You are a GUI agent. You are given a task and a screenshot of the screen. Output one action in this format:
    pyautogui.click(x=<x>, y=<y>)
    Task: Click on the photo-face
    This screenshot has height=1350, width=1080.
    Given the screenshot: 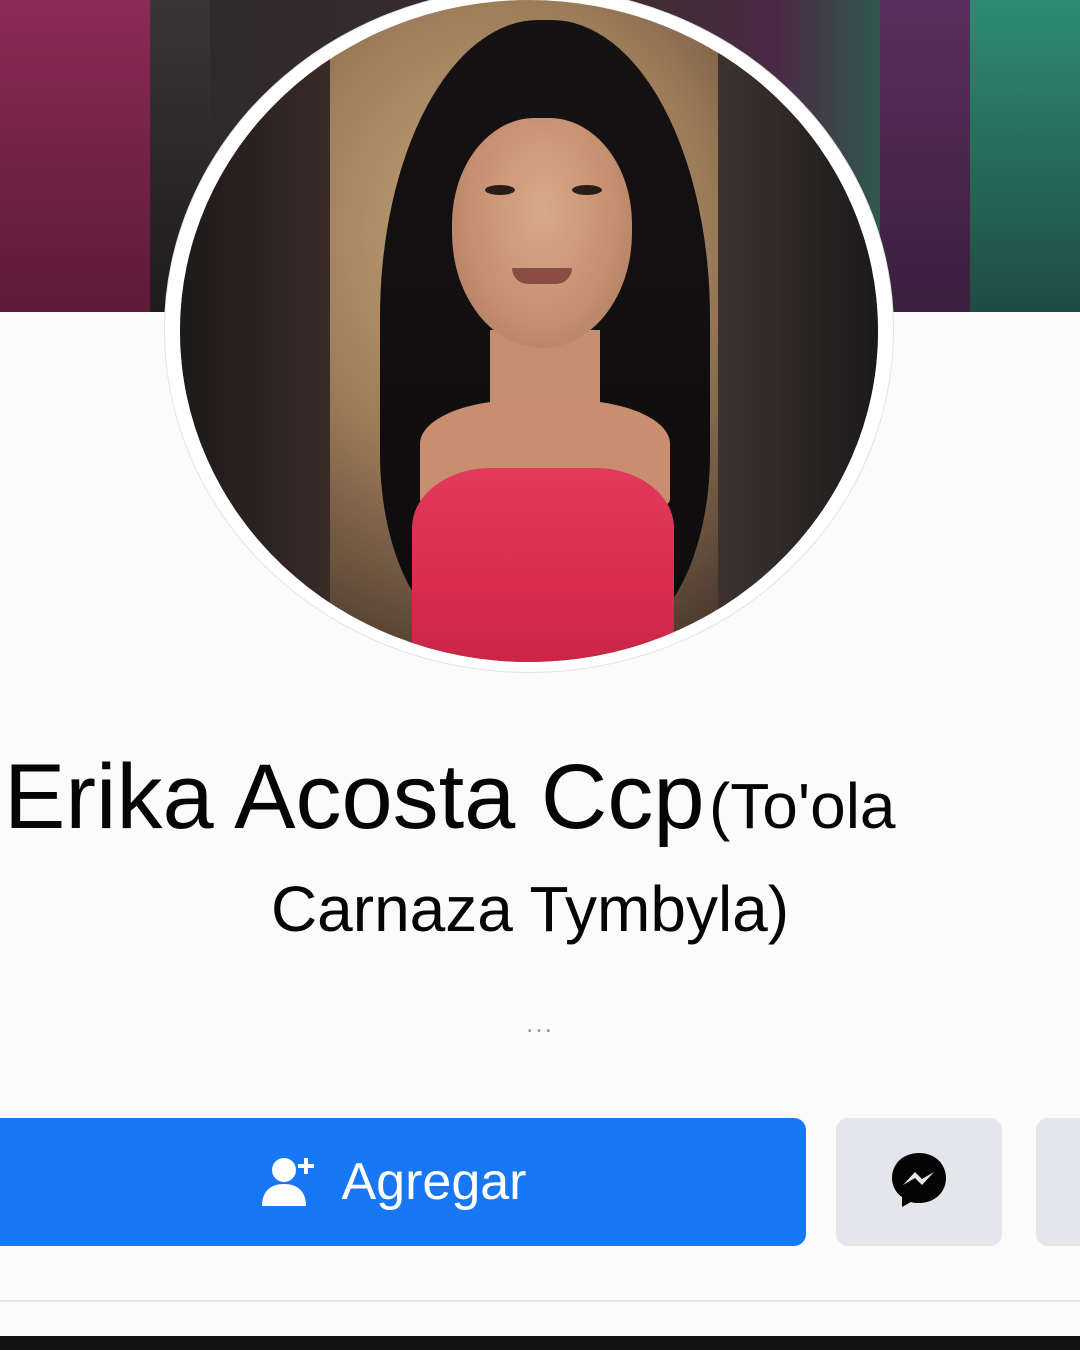 What is the action you would take?
    pyautogui.click(x=542, y=233)
    